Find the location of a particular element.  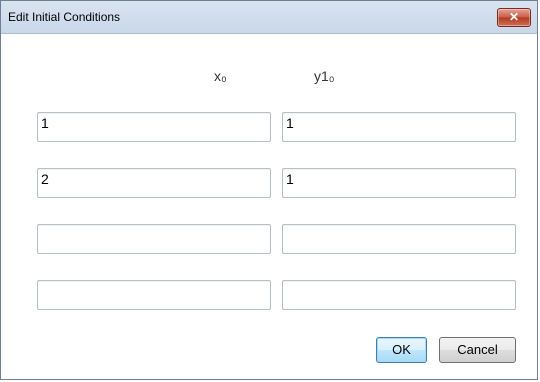

cancel-button: Cancel is located at coordinates (477, 350).